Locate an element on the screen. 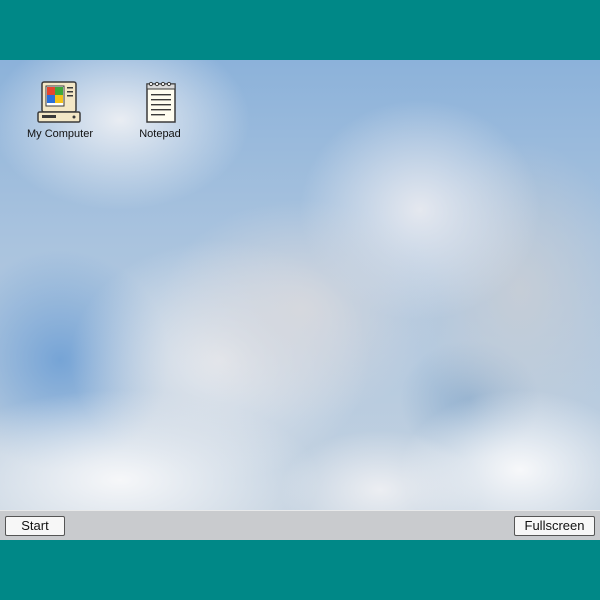  desktop-icon-notepad: Notepad is located at coordinates (160, 115).